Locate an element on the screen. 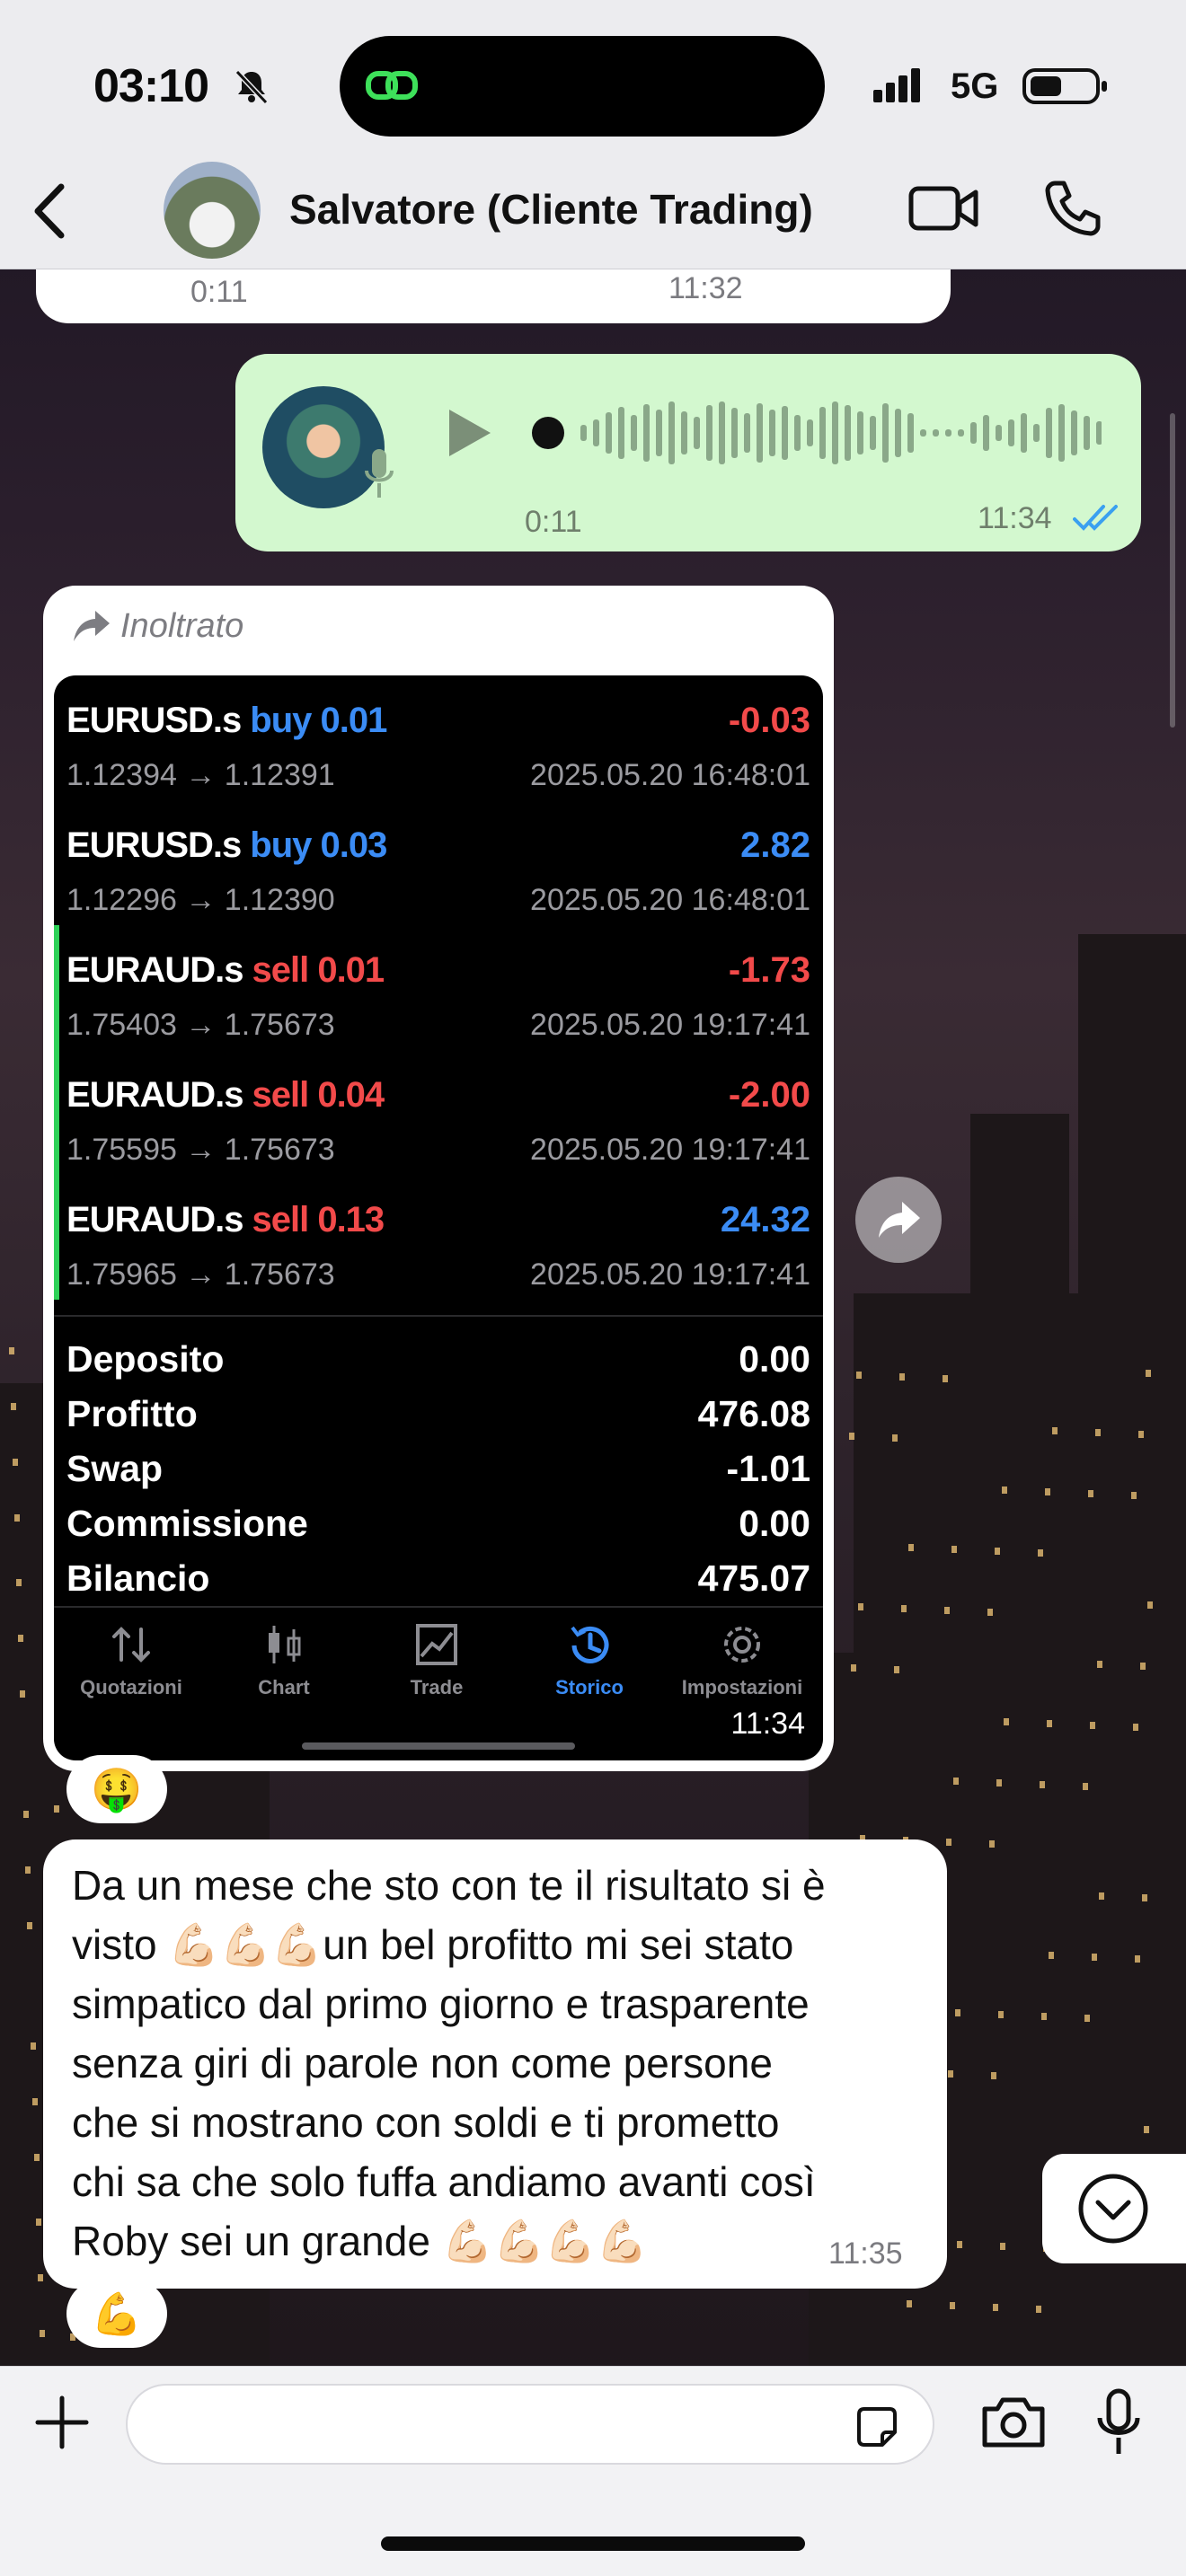  trade-prices: 1.75595 → 1.75673 is located at coordinates (200, 1150).